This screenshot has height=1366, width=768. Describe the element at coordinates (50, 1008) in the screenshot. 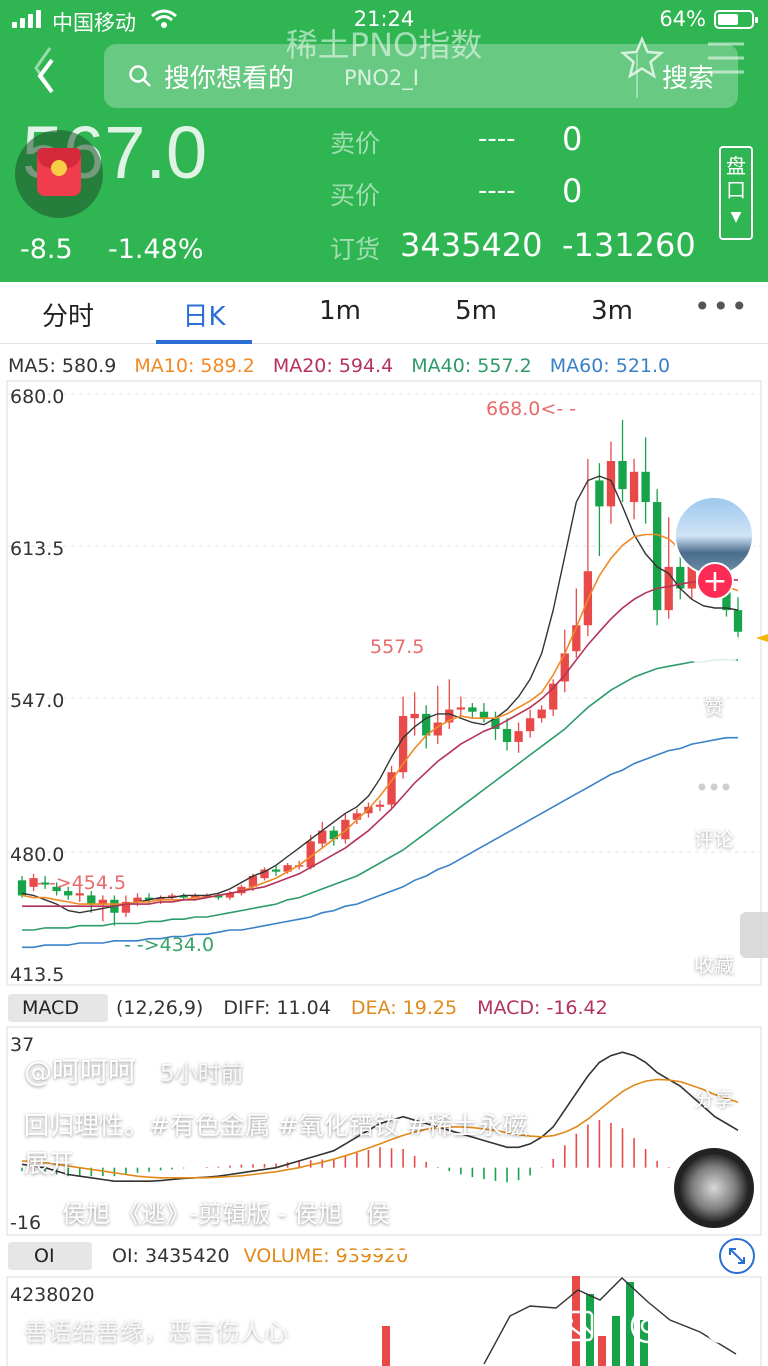

I see `macd-label: MACD` at that location.